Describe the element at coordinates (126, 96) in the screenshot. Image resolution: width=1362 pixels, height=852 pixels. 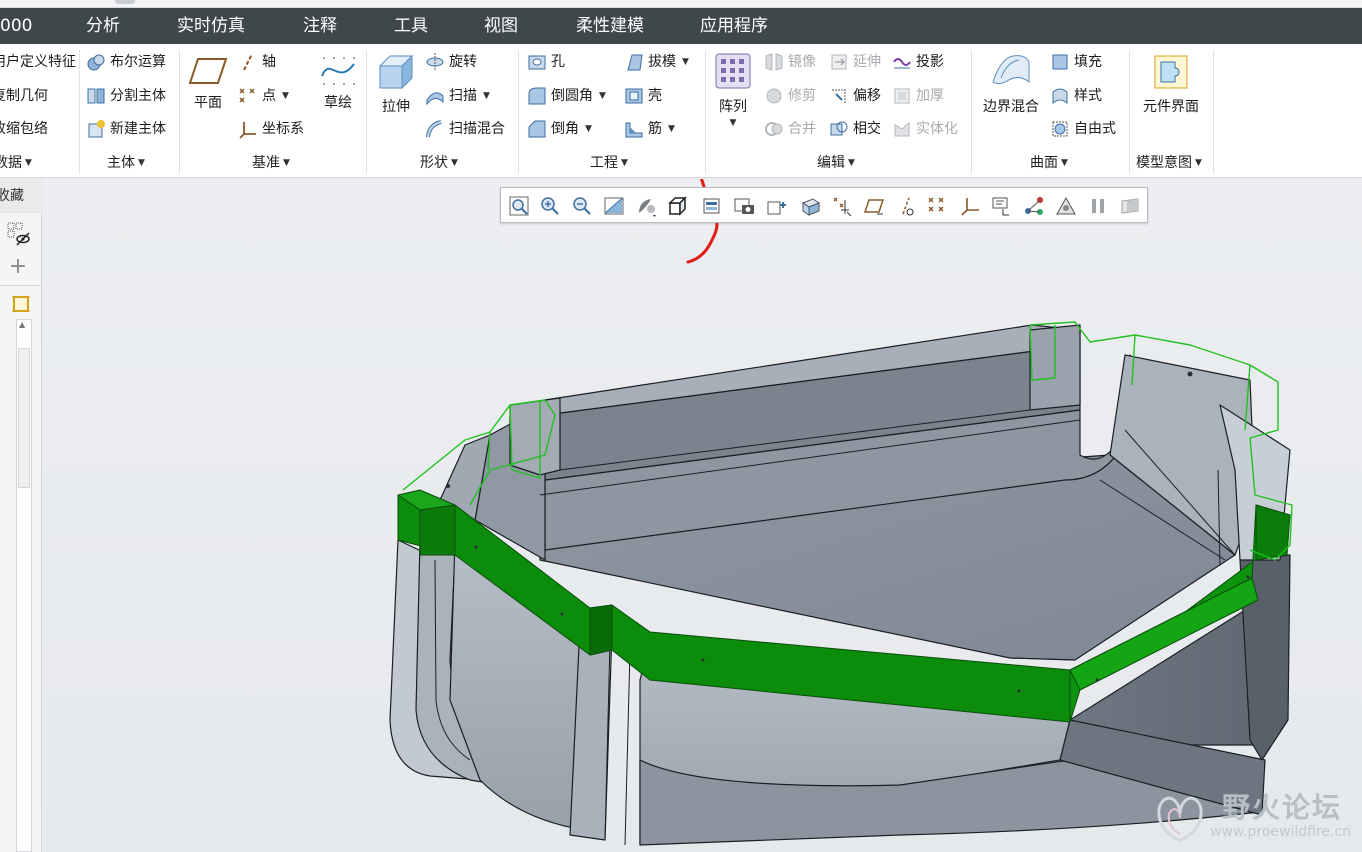
I see `split-body-button: 分割主体` at that location.